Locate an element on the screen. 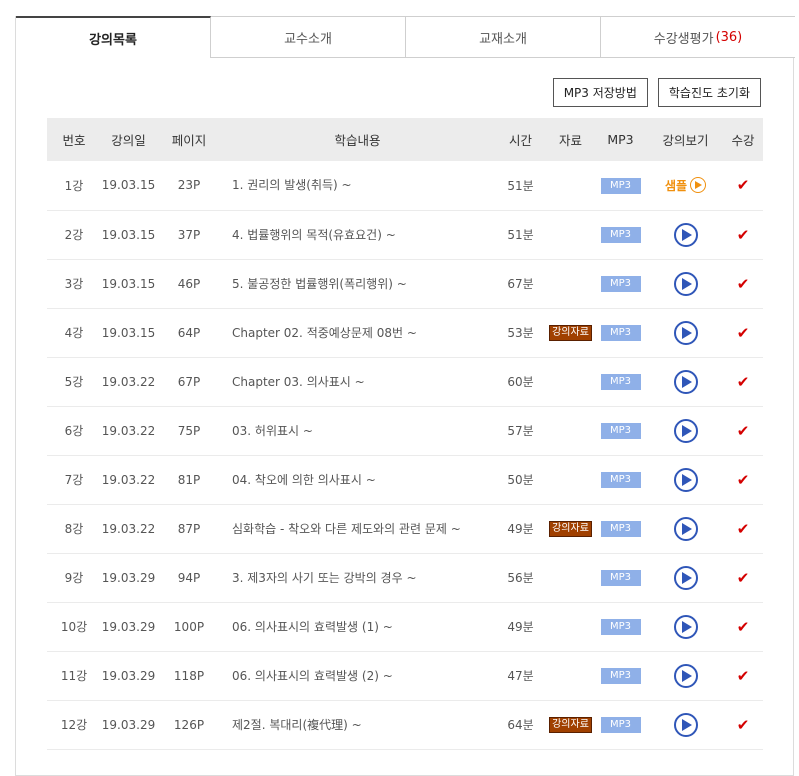  sample-play-button: 샘플 is located at coordinates (686, 185).